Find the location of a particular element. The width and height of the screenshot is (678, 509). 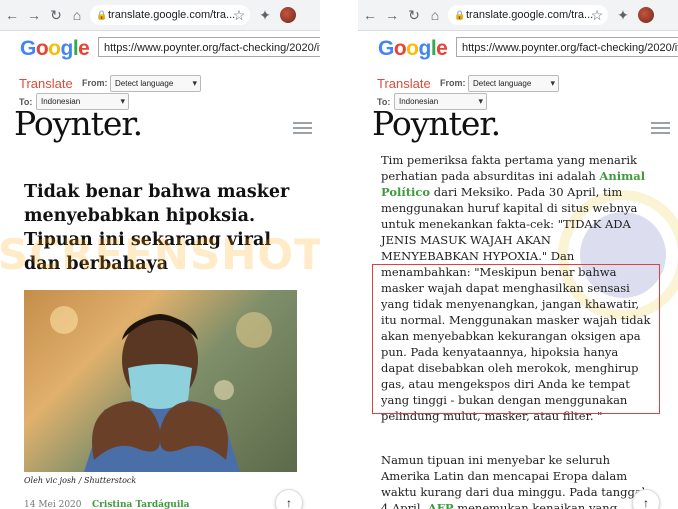

man-with-mask-image is located at coordinates (161, 389).